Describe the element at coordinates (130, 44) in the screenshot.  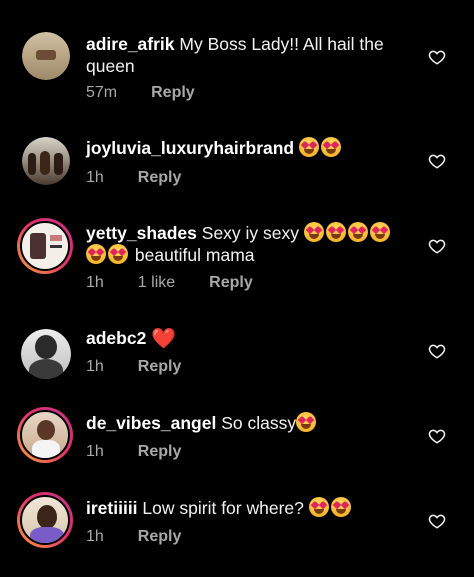
I see `comment-username: adire_afrik` at that location.